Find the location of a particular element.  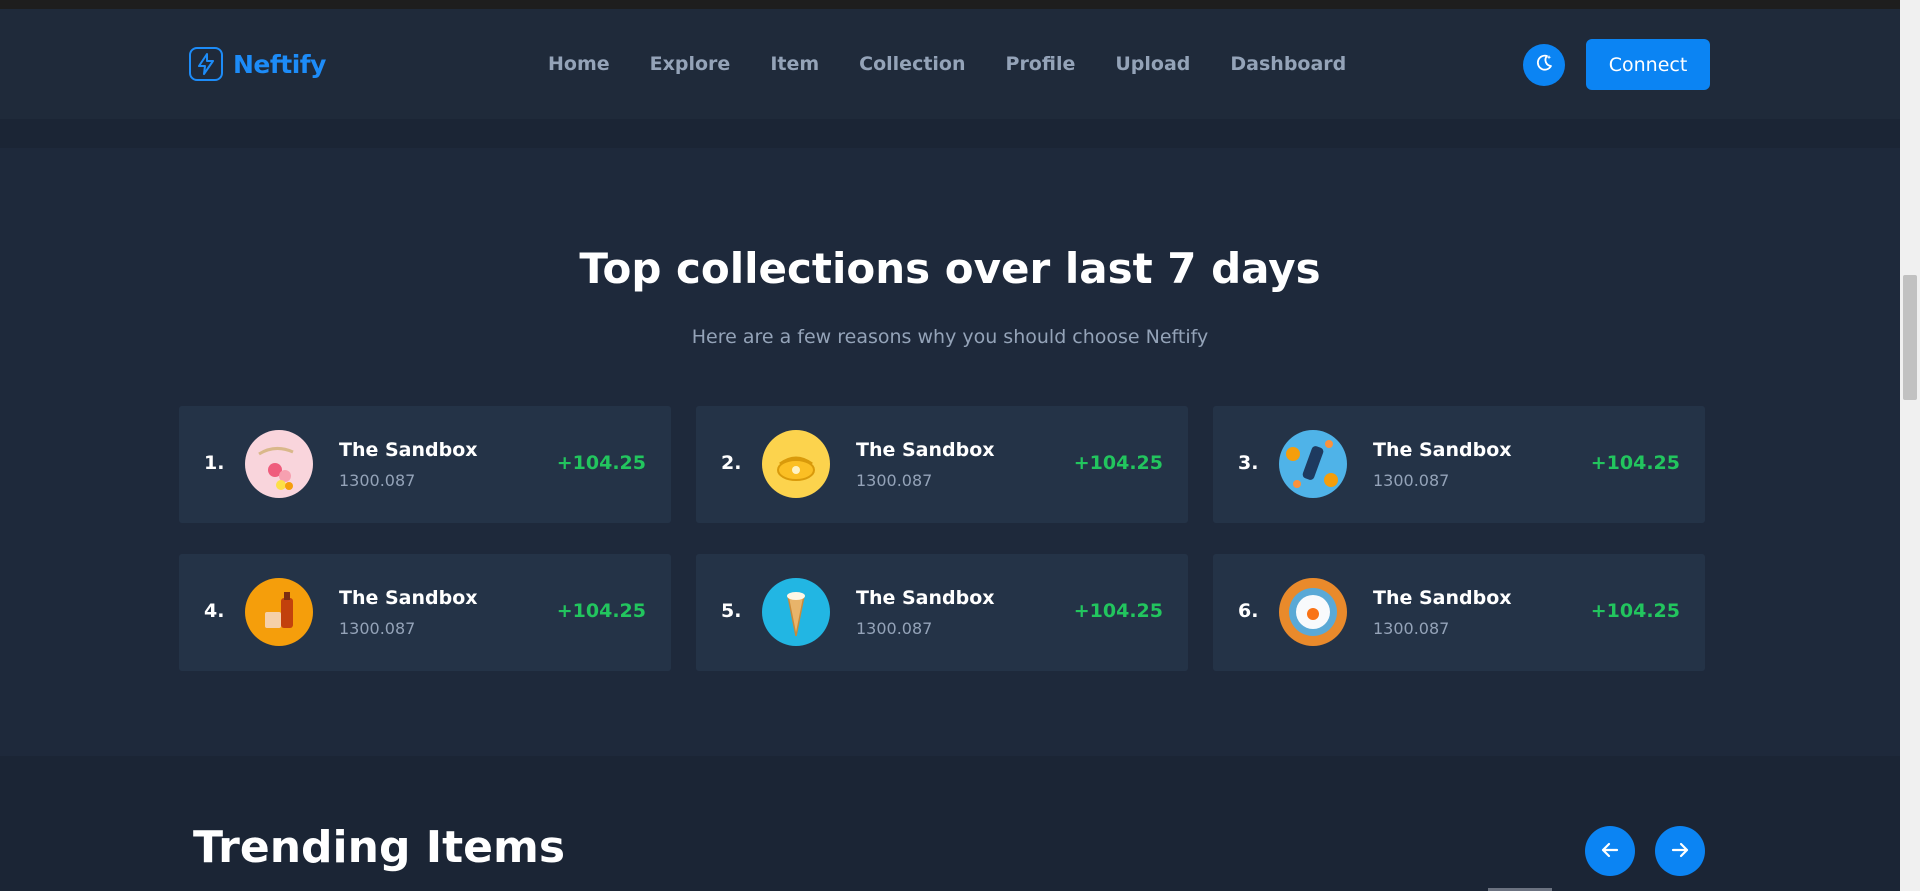

collection-card: 5. The Sandbox 1300.087 +104.25 is located at coordinates (942, 612).